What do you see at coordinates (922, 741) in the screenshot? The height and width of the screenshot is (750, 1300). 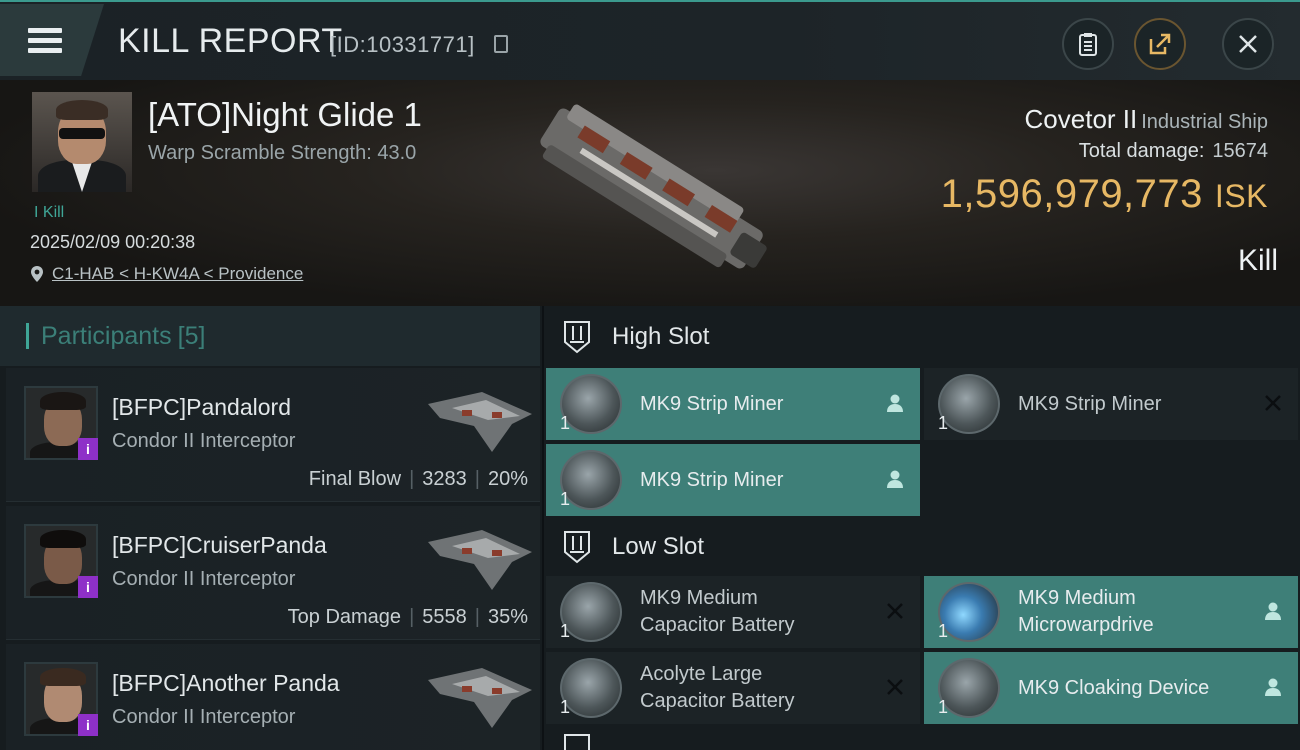 I see `mid-slot-header` at bounding box center [922, 741].